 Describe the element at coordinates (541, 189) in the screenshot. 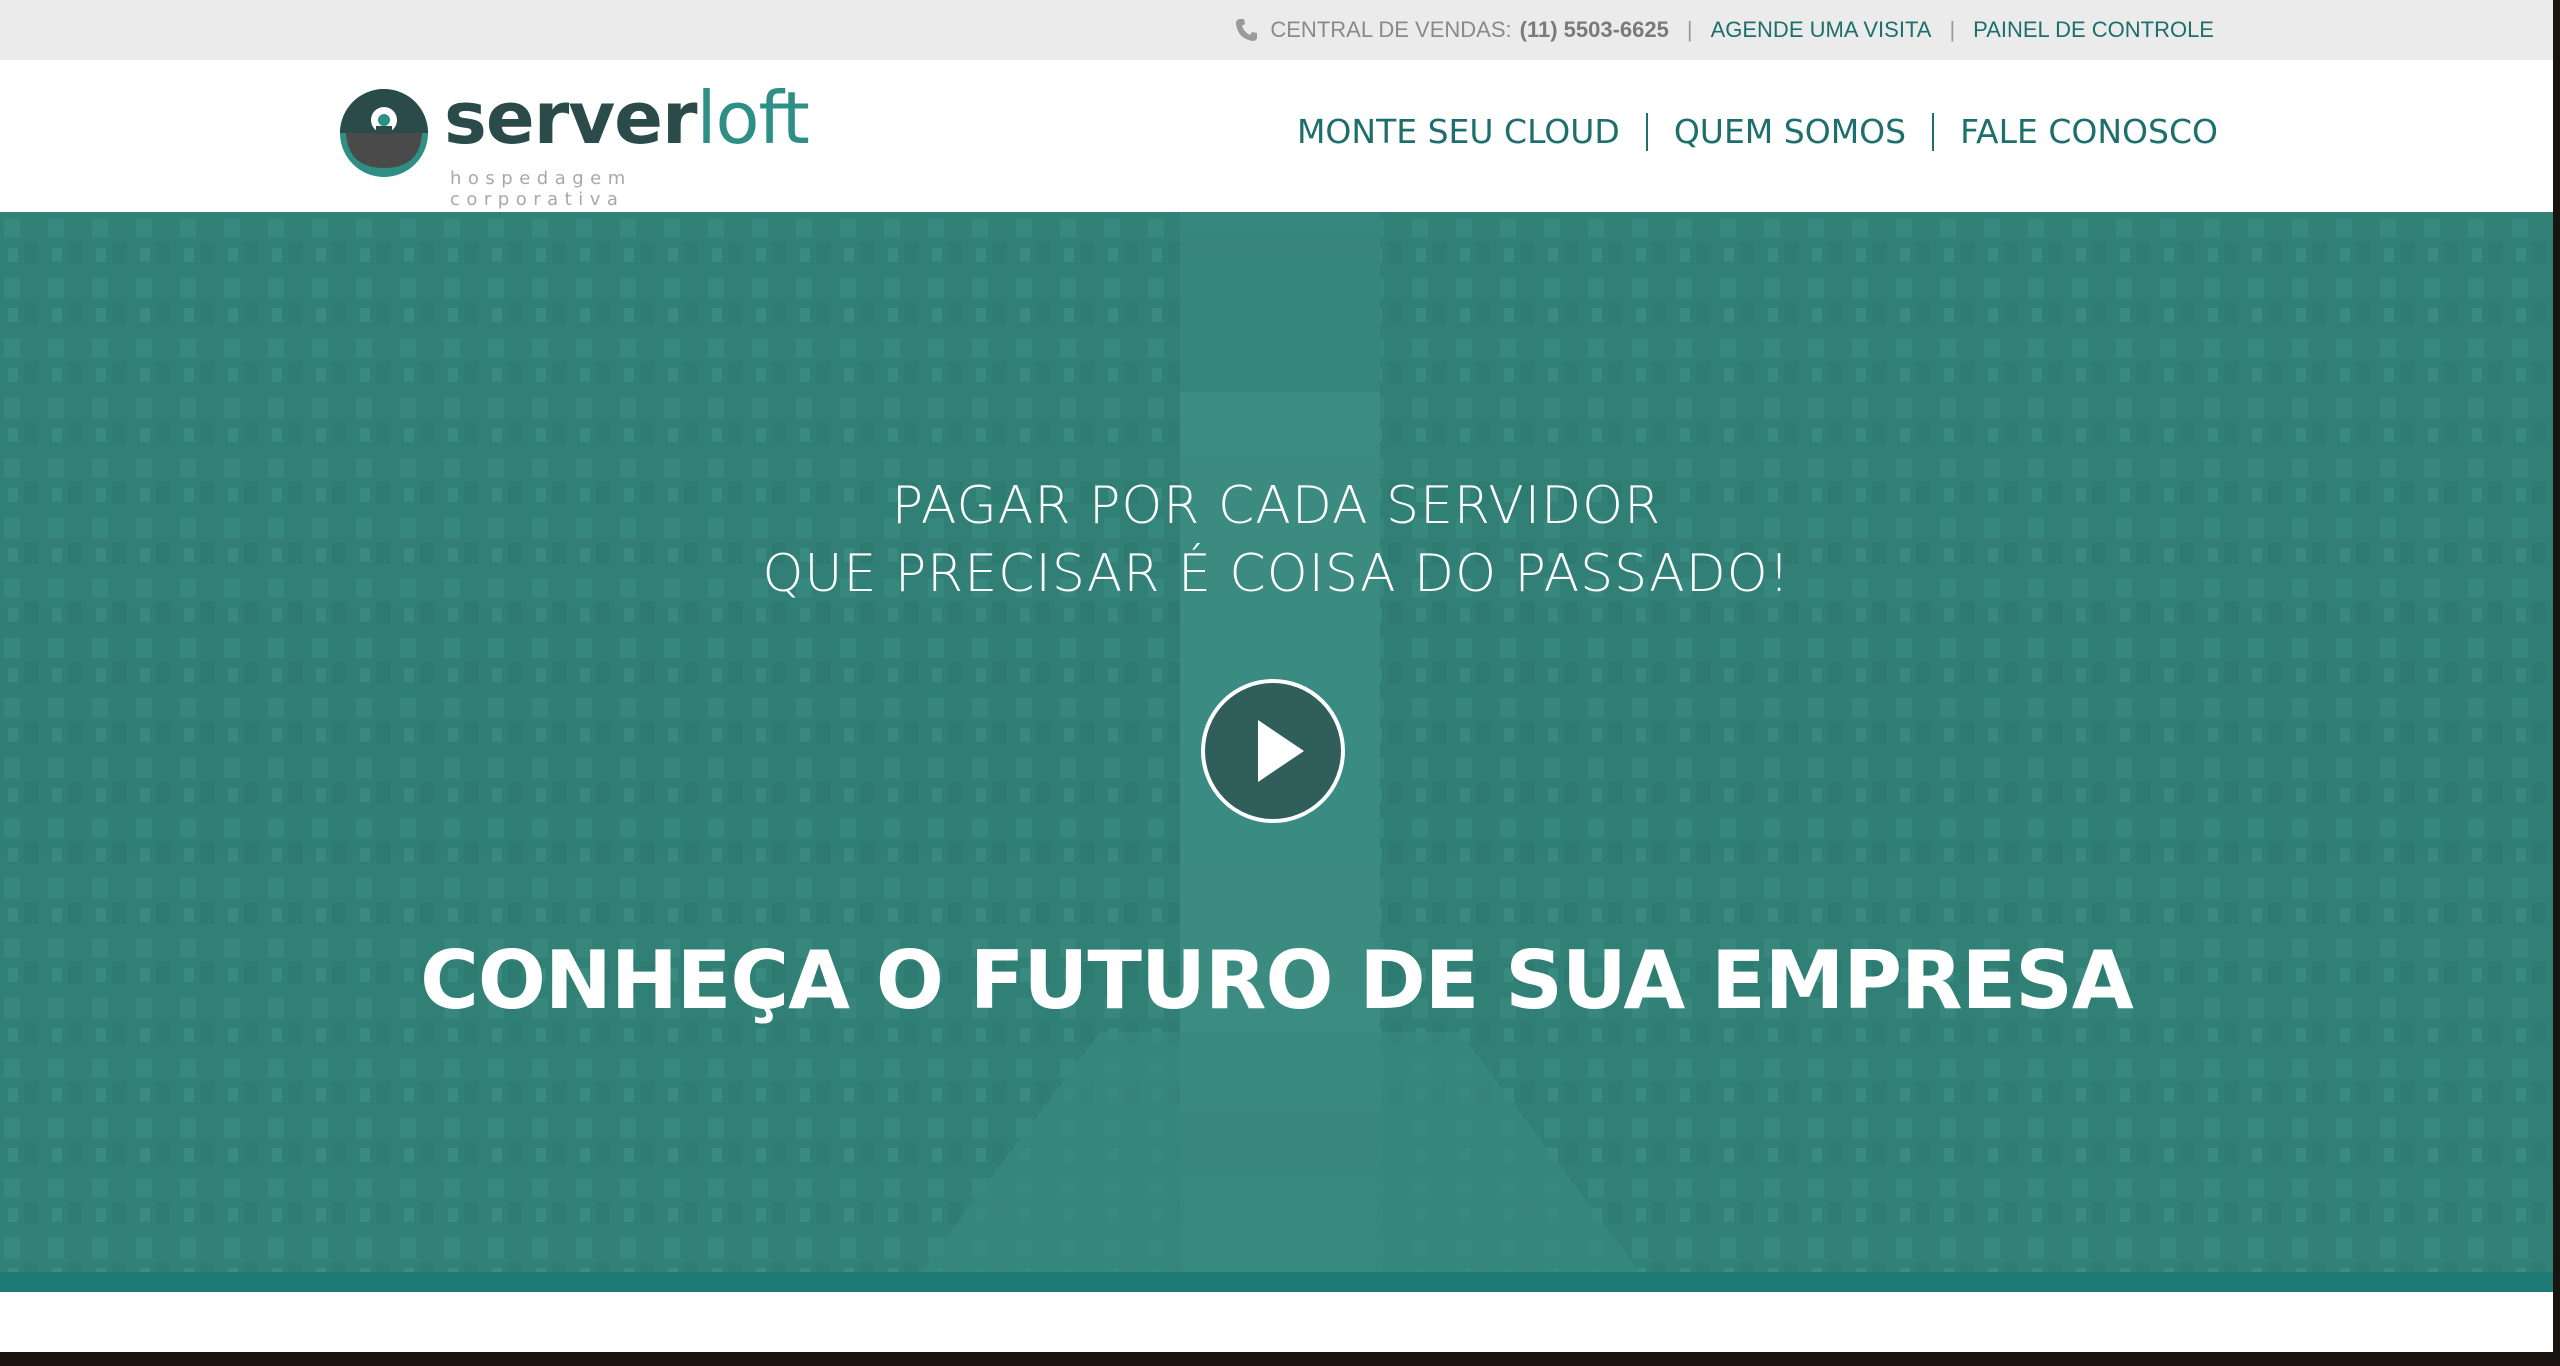

I see `logo-tagline: hospedagem corporativa` at that location.